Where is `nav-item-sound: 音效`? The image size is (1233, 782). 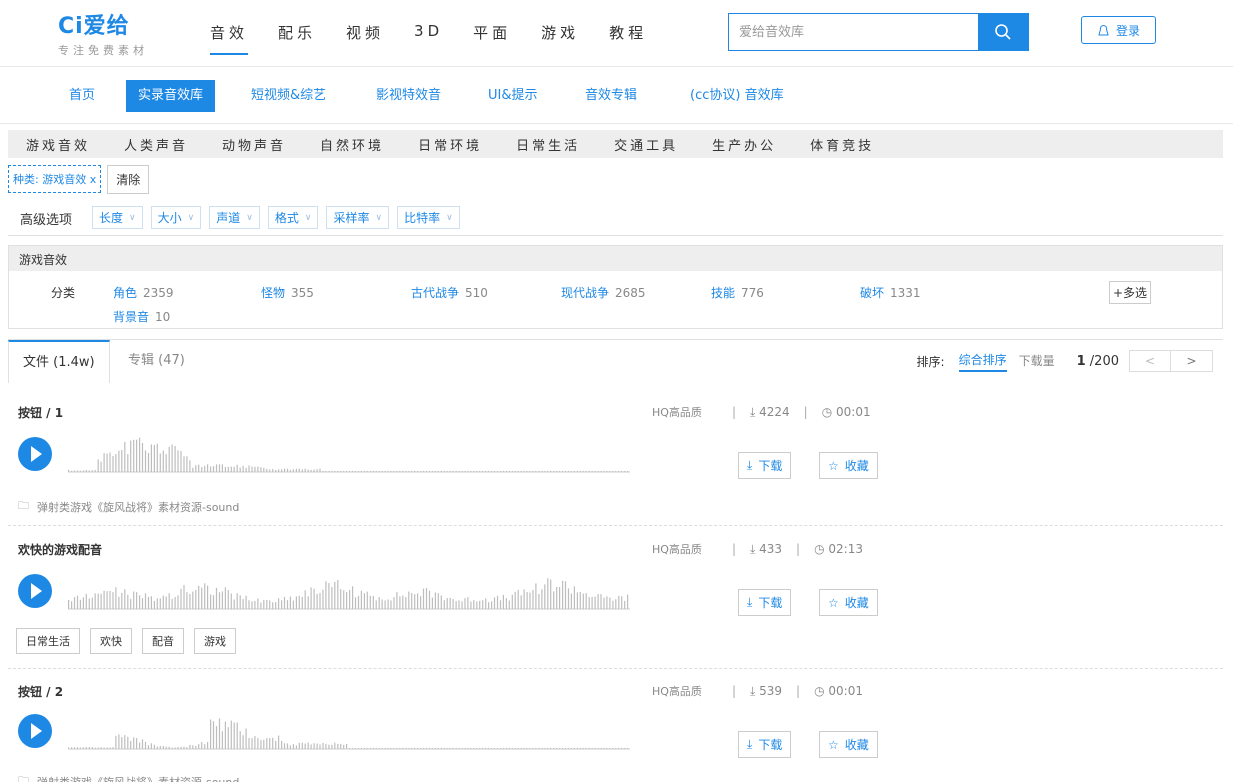
nav-item-sound: 音效 is located at coordinates (229, 38).